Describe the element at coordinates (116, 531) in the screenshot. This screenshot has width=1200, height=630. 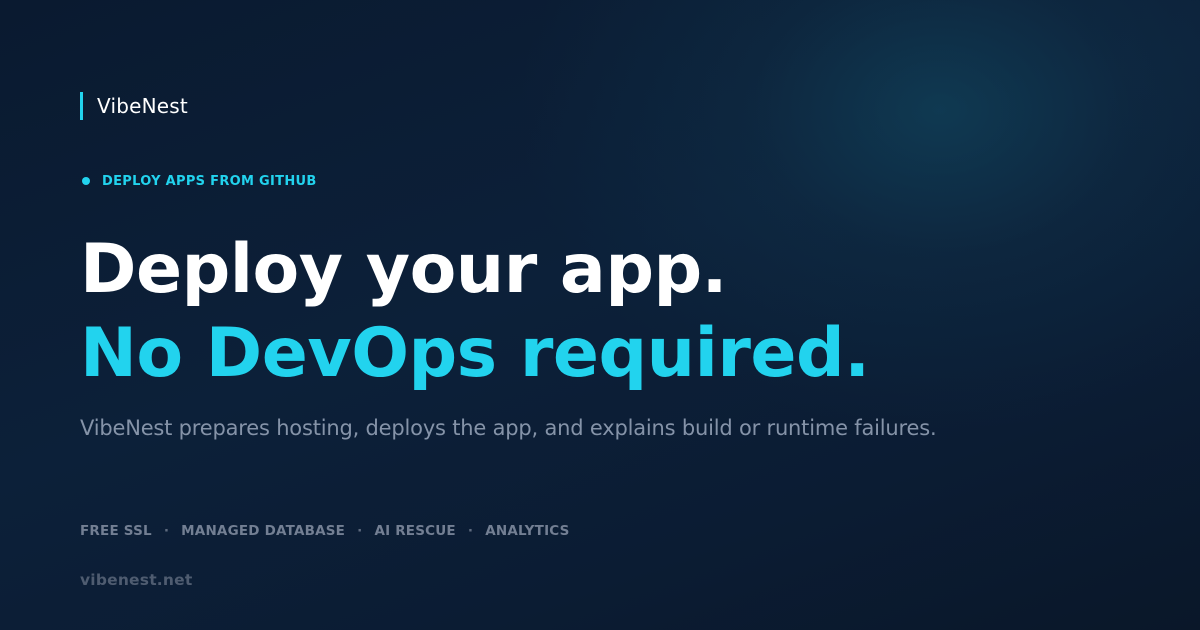
I see `feature-item-free-ssl: FREE SSL` at that location.